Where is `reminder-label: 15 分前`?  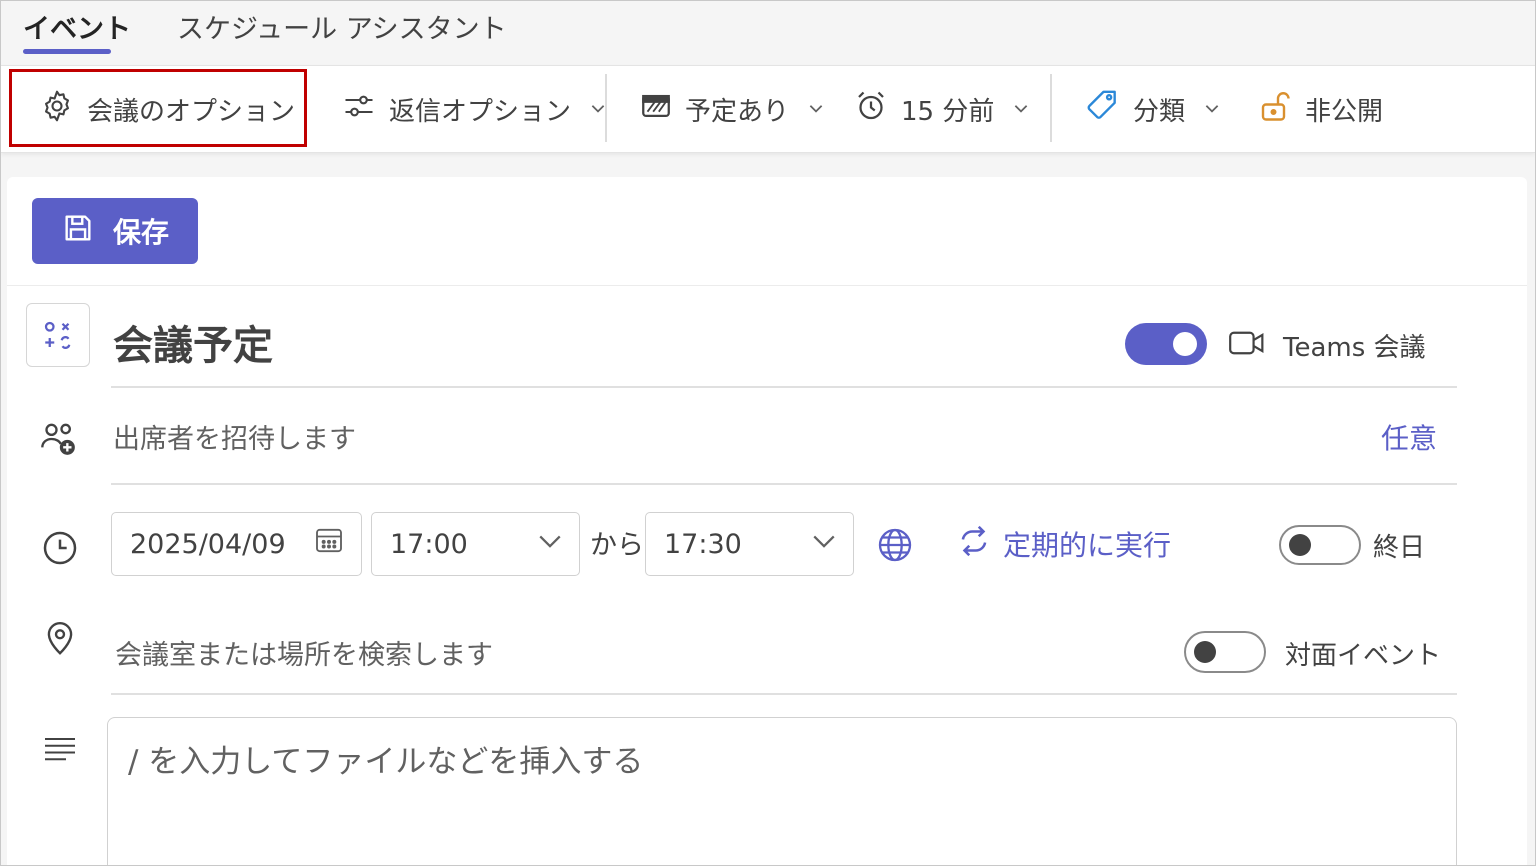
reminder-label: 15 分前 is located at coordinates (948, 111).